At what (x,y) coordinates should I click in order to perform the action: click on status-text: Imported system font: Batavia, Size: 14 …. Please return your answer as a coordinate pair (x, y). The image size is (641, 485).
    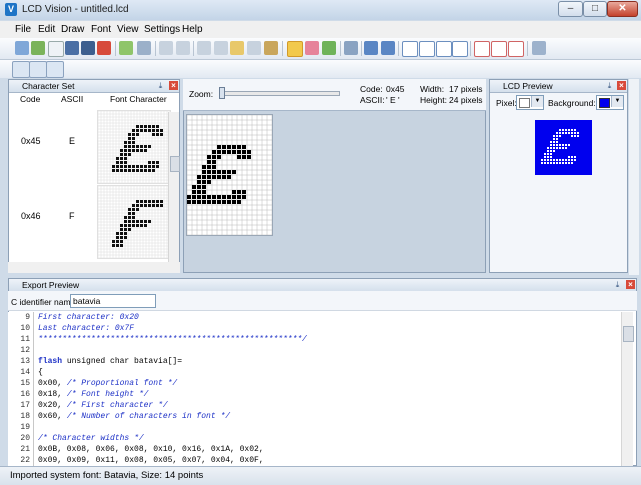
    Looking at the image, I should click on (107, 475).